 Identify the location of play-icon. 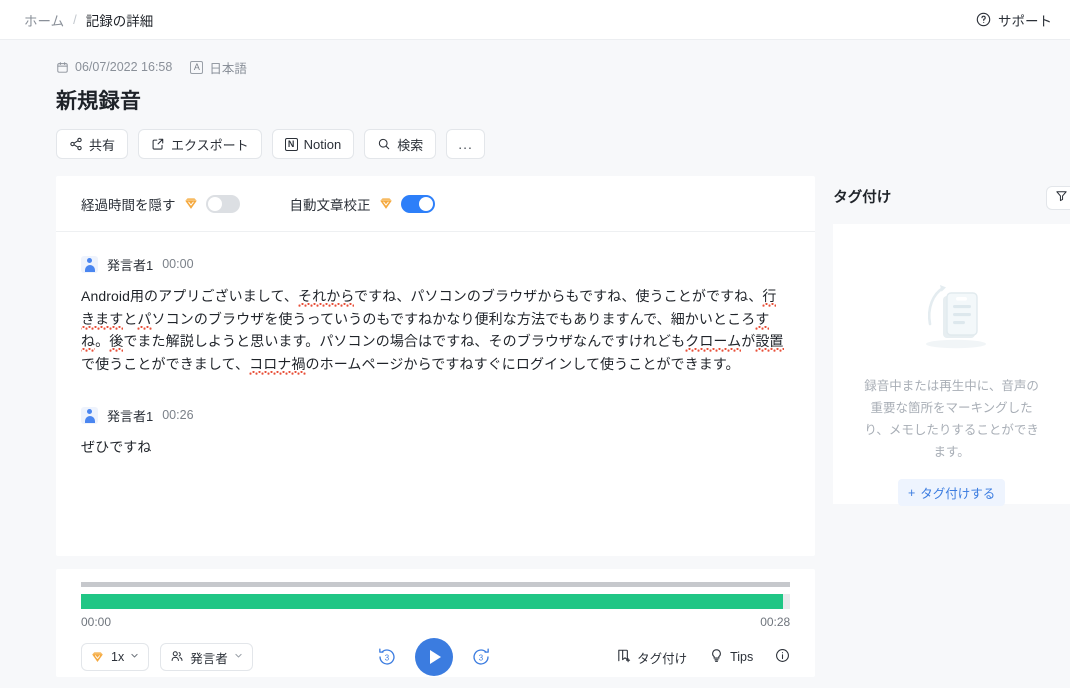
(436, 657).